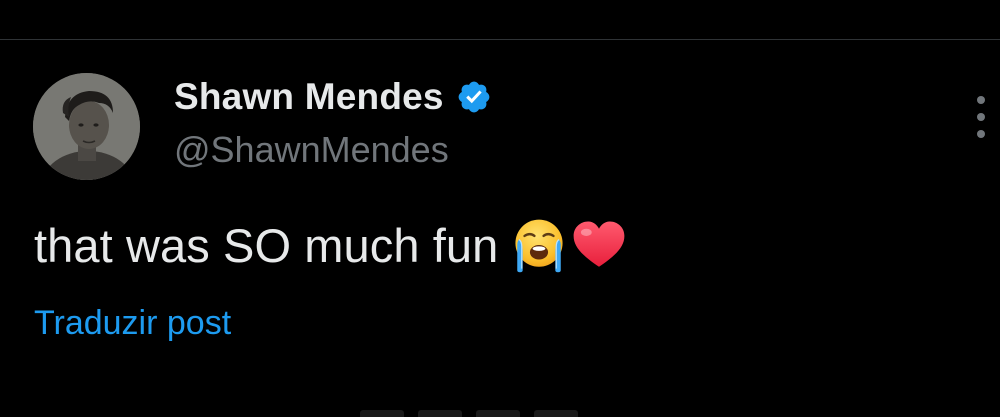 The height and width of the screenshot is (417, 1000). I want to click on author-name-row: Shawn Mendes, so click(333, 97).